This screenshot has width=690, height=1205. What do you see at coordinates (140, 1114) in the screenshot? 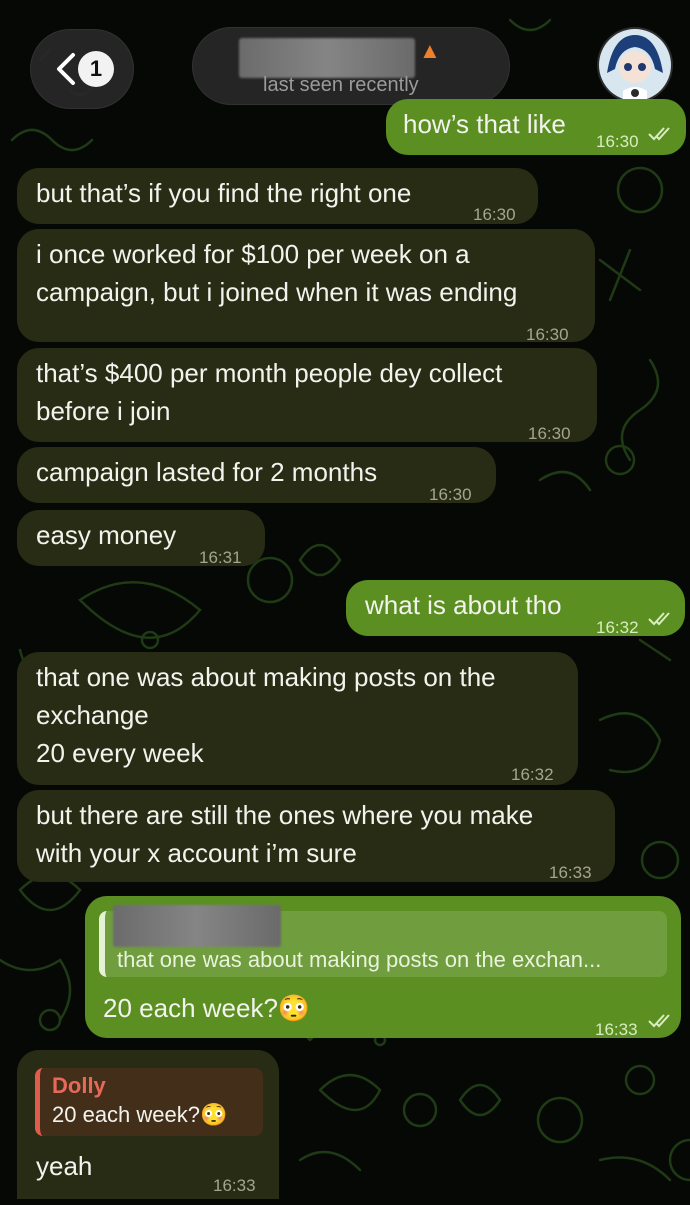
I see `reply-quote-text: 20 each week?😳` at bounding box center [140, 1114].